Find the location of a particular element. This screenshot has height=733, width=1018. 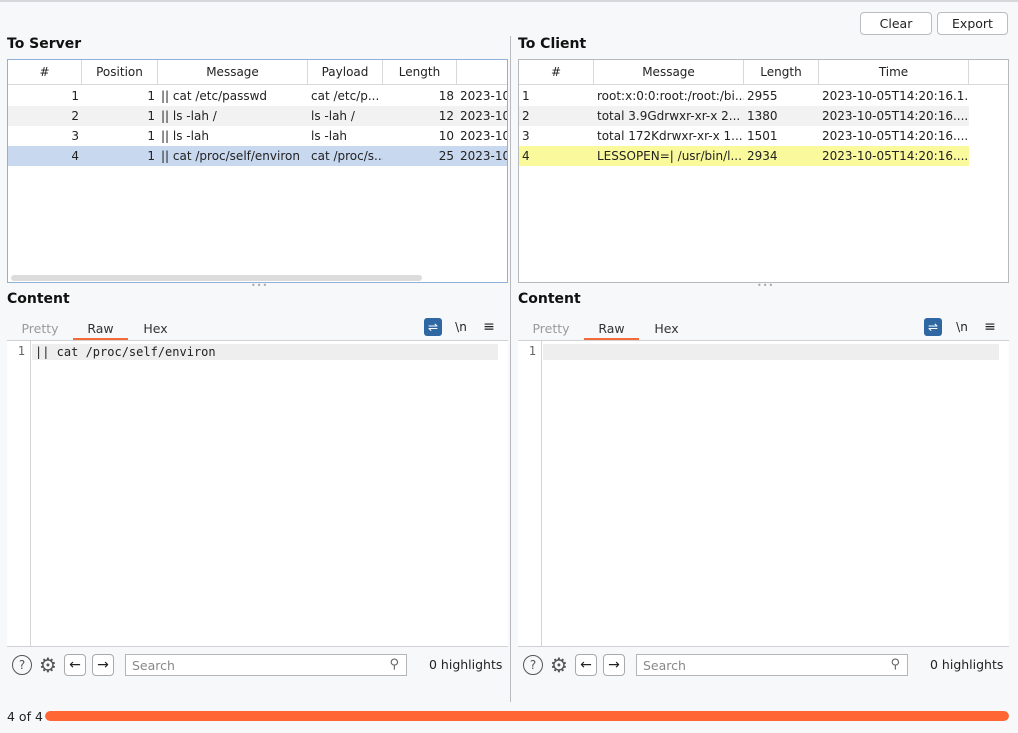

clear-button: Clear is located at coordinates (896, 23).